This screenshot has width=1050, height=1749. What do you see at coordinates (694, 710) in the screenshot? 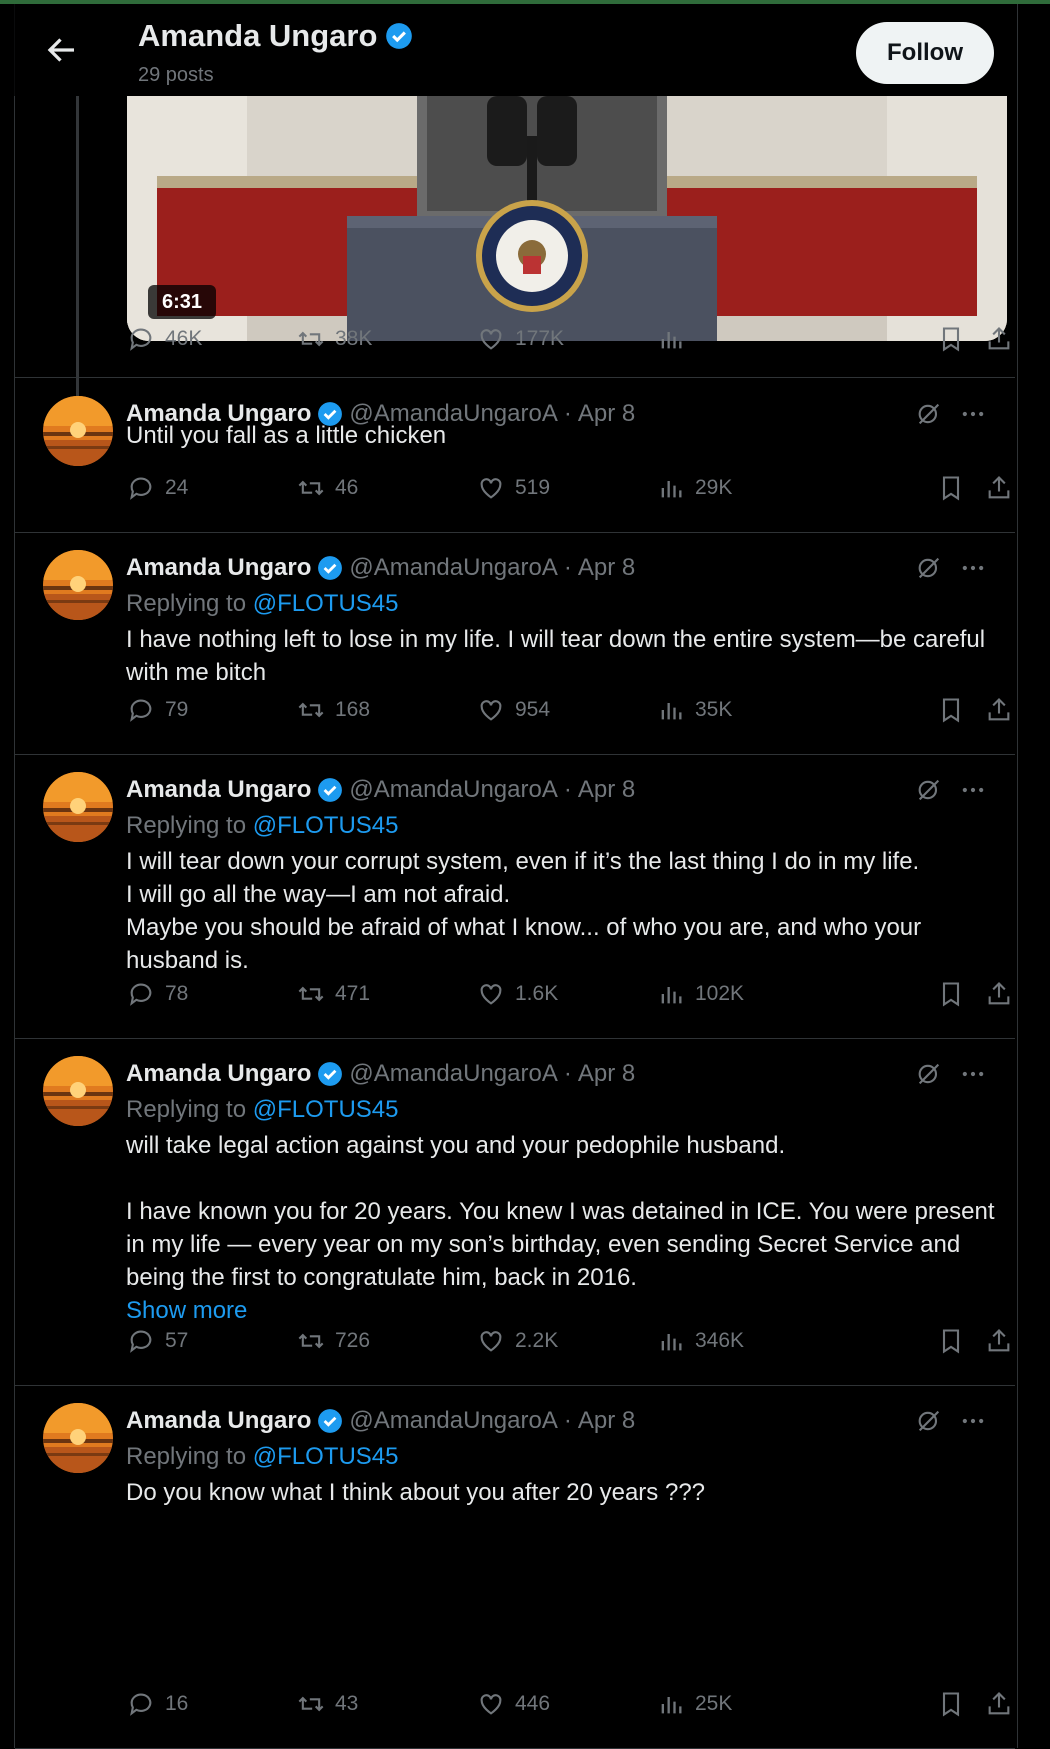
I see `views-button: 35K` at bounding box center [694, 710].